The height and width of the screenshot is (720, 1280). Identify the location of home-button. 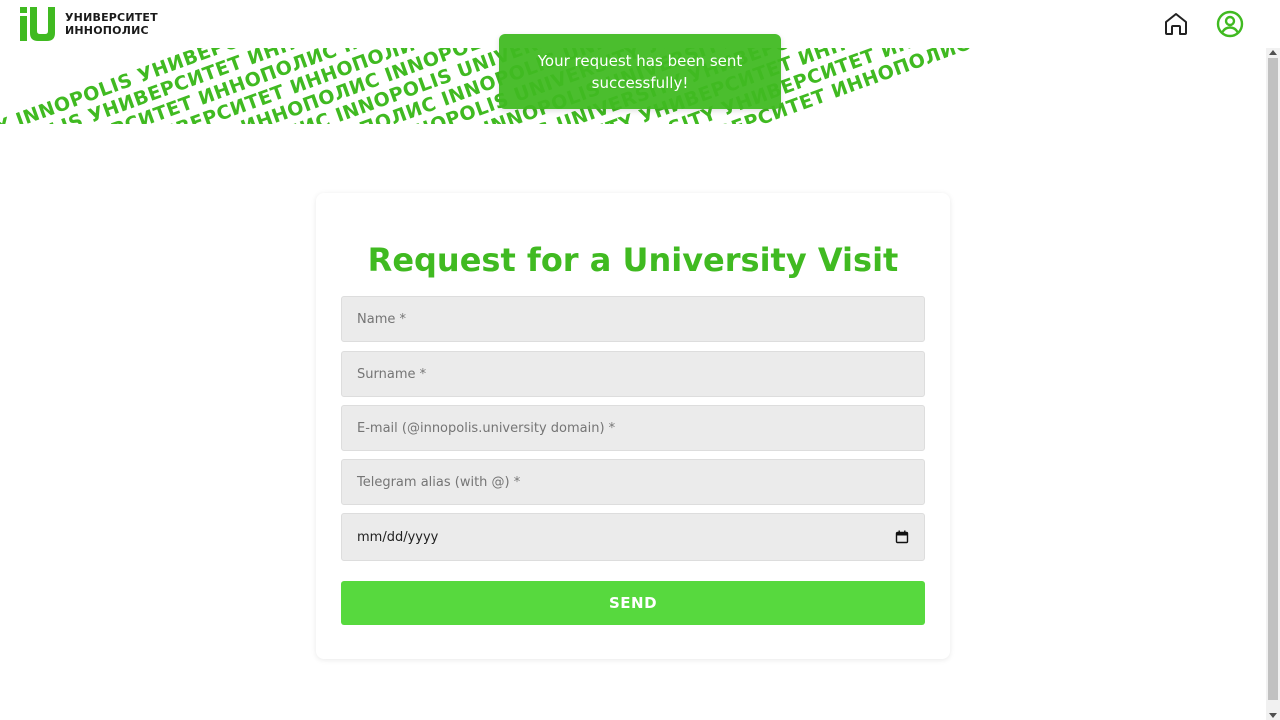
(1176, 24).